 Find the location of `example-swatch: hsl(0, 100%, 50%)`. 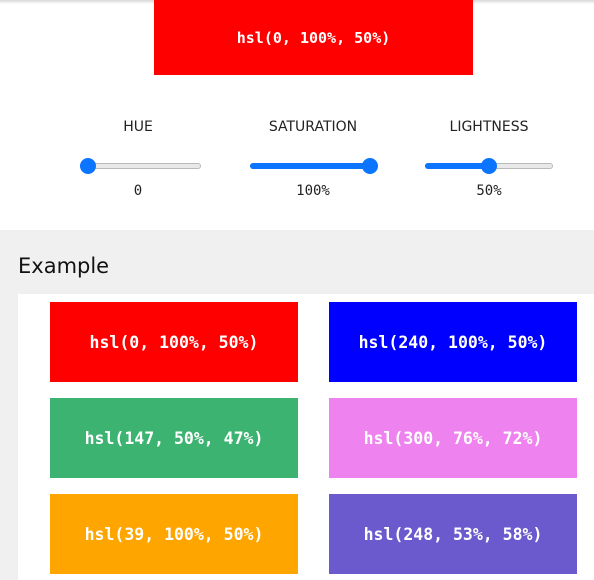

example-swatch: hsl(0, 100%, 50%) is located at coordinates (174, 342).